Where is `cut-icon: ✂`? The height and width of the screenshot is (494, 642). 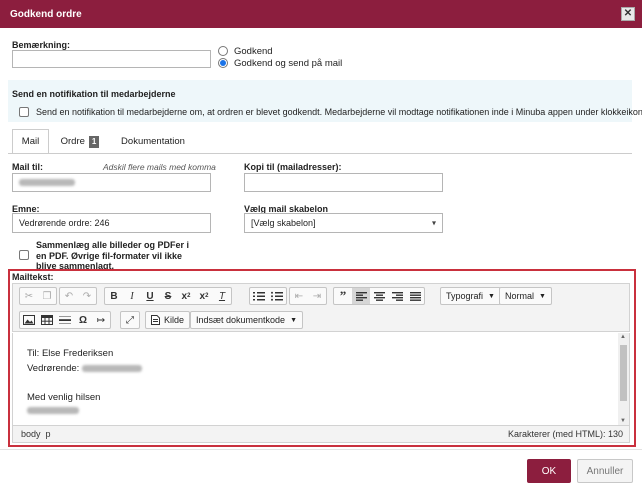 cut-icon: ✂ is located at coordinates (29, 296).